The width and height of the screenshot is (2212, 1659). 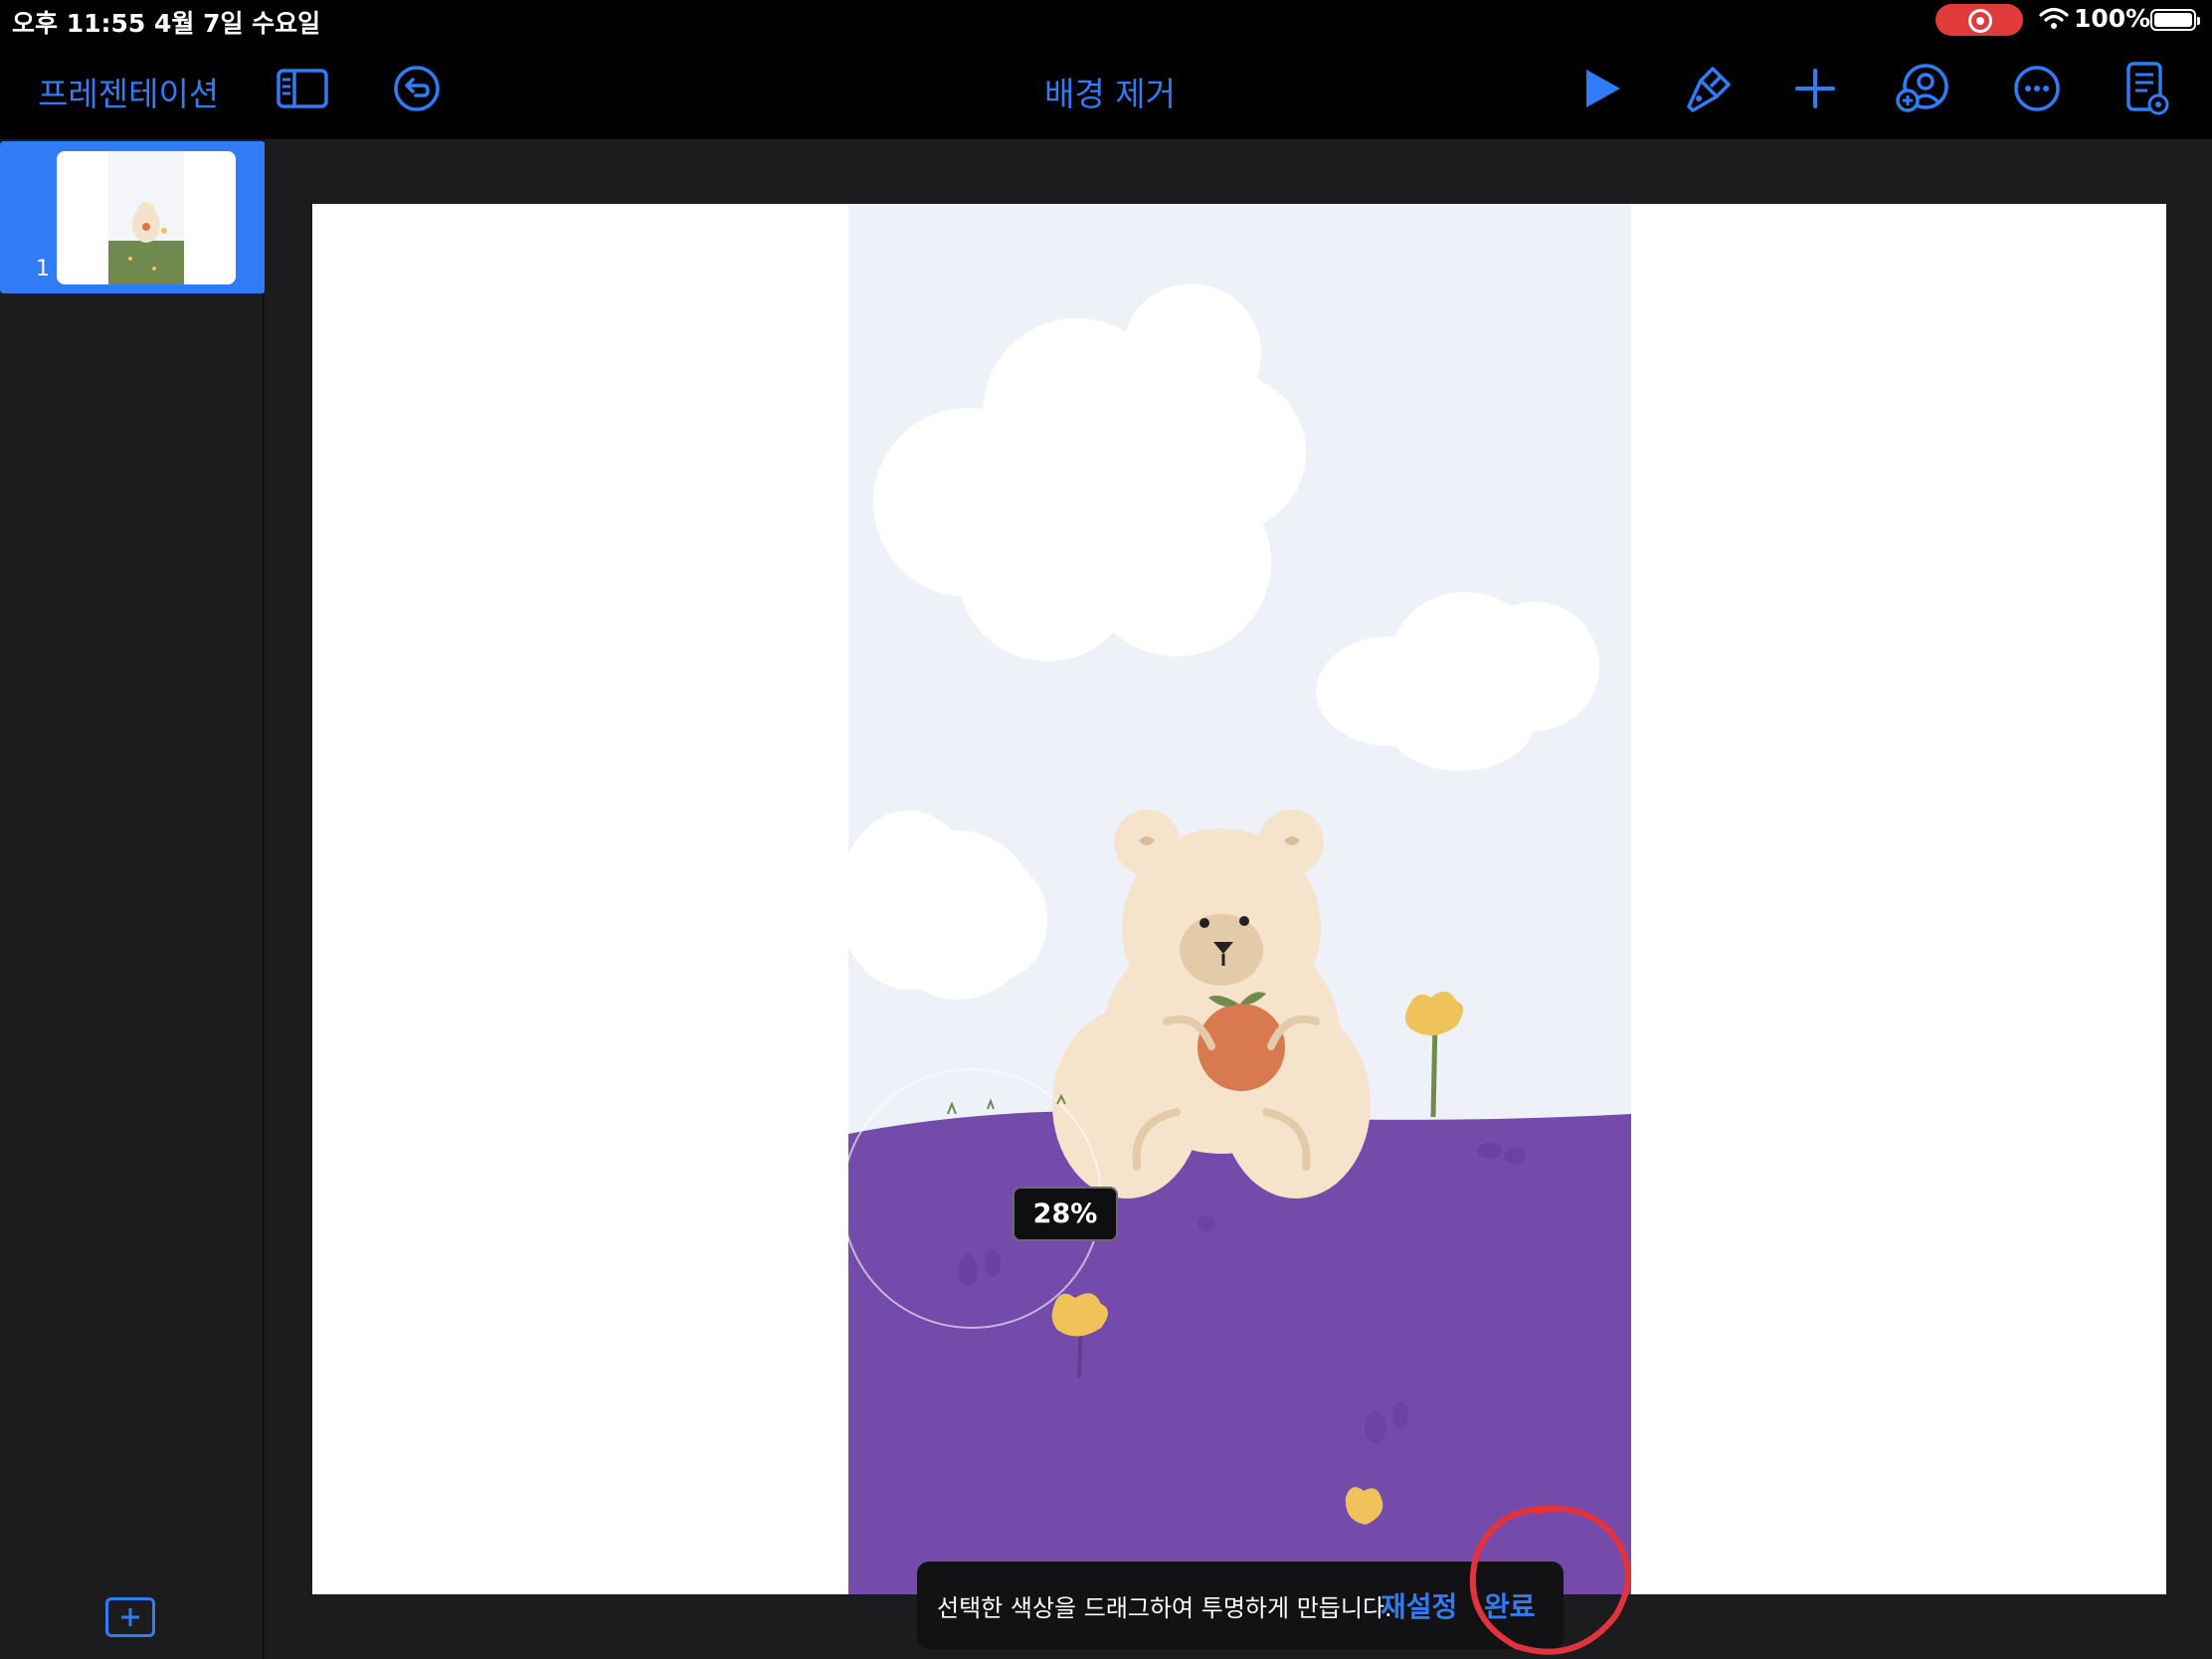 I want to click on format-button, so click(x=1709, y=88).